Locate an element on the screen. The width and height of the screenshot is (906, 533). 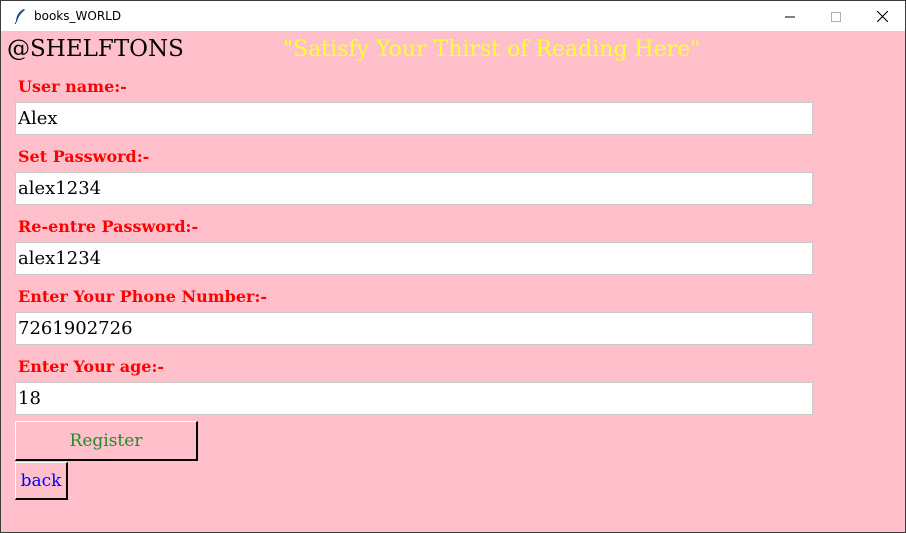
title-bar: books_WORLD is located at coordinates (453, 16).